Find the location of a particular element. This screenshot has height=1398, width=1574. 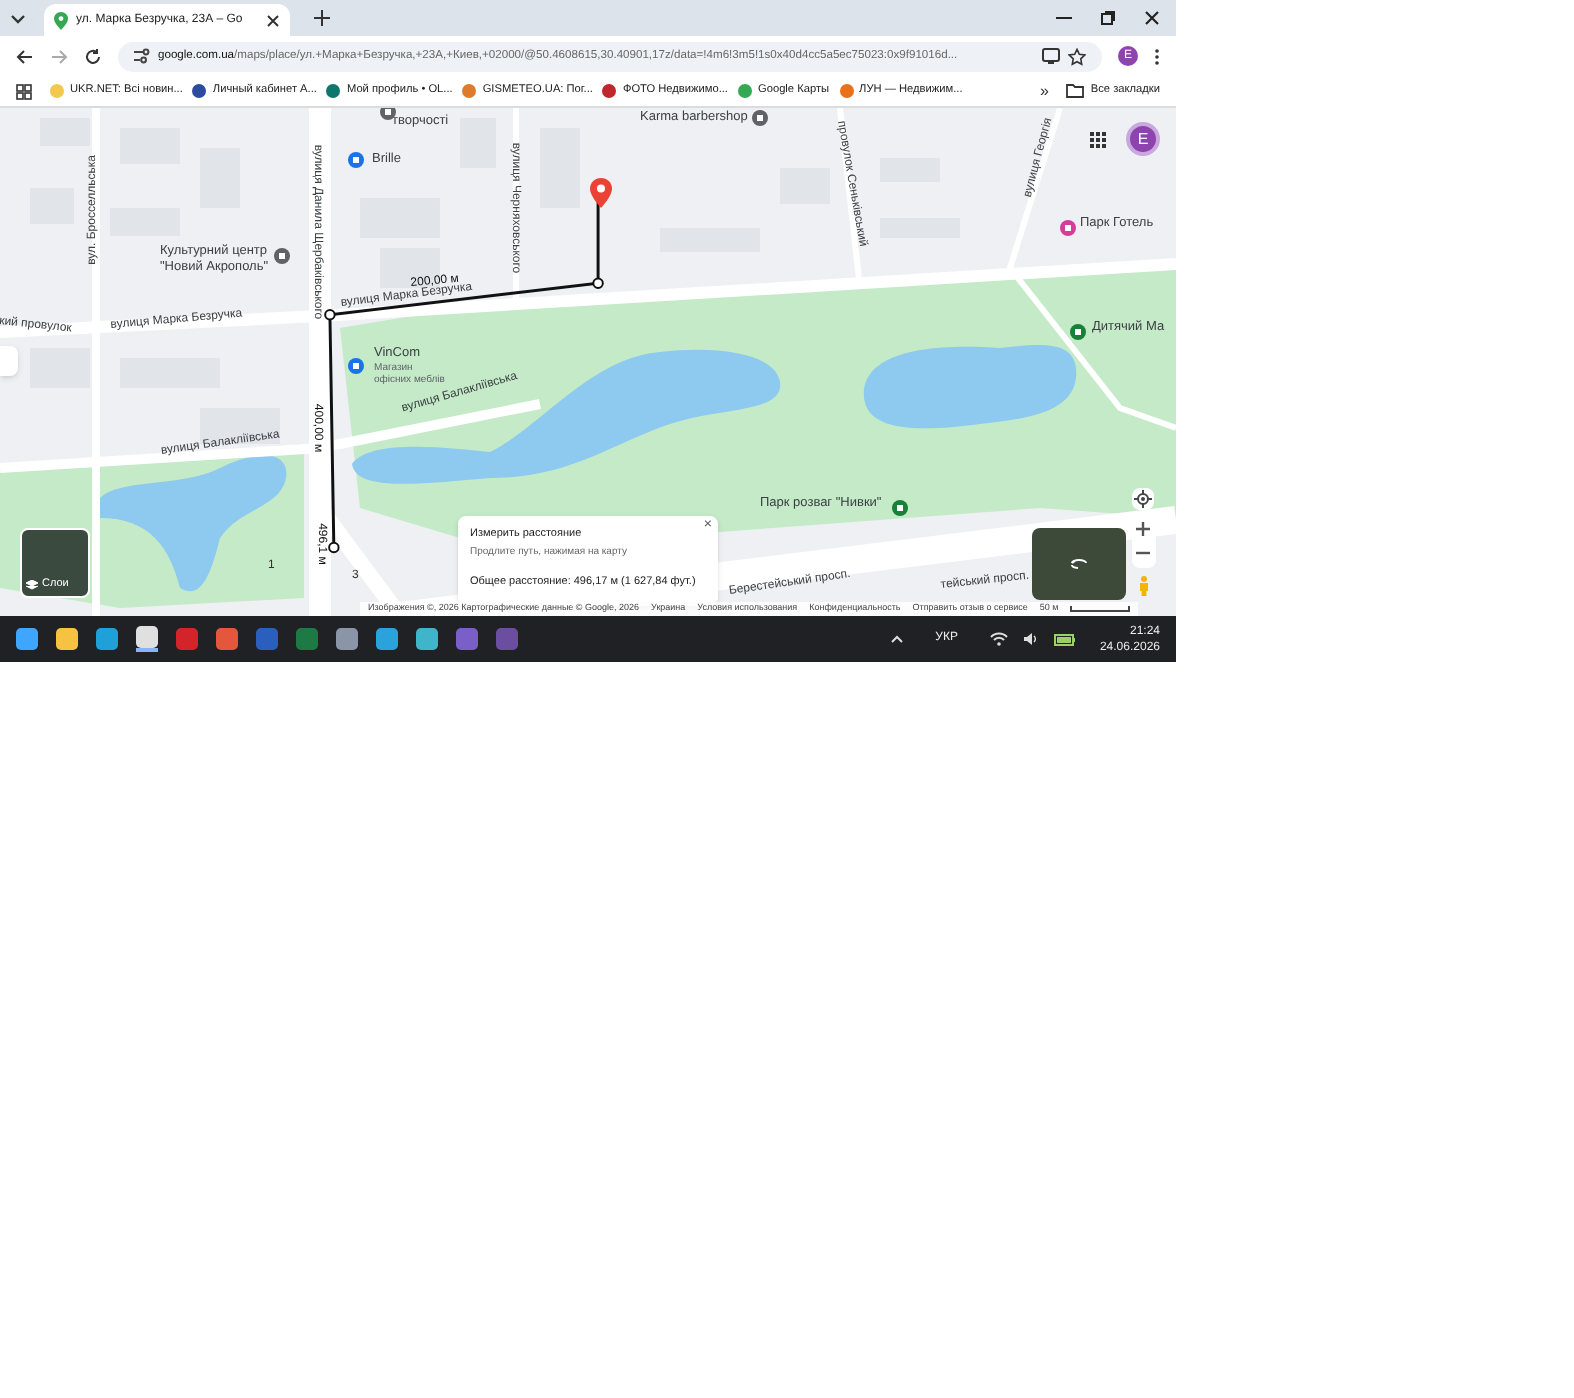

back-icon is located at coordinates (25, 56).